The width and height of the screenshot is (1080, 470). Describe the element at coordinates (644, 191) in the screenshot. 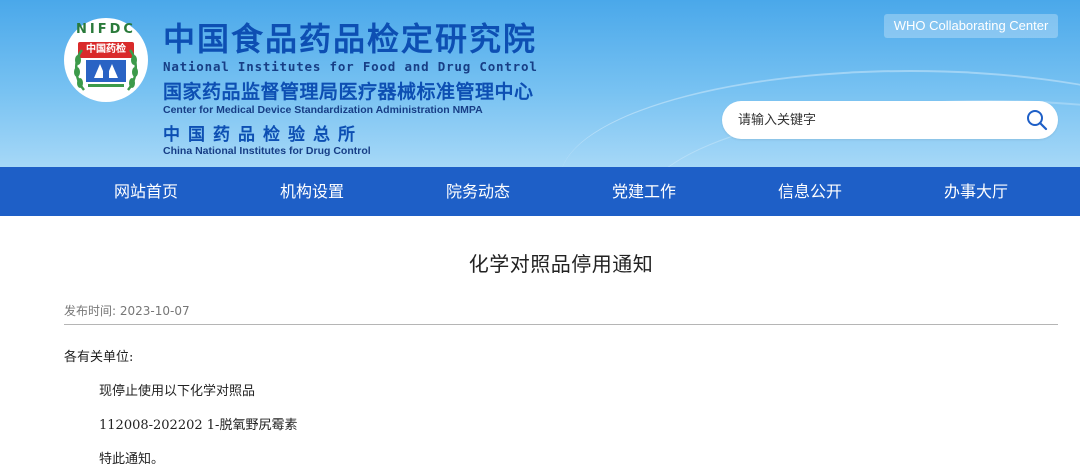

I see `nav-item-party-work: 党建工作` at that location.